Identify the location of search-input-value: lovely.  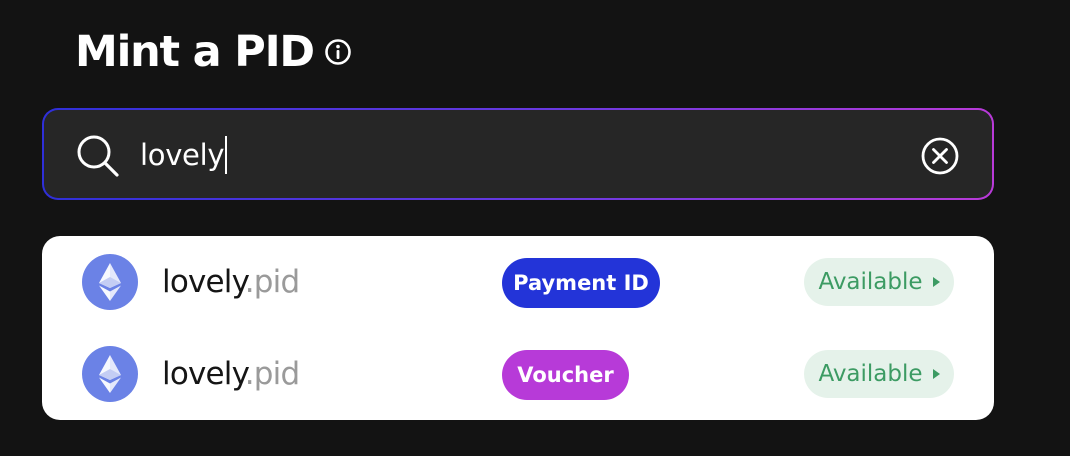
(182, 155).